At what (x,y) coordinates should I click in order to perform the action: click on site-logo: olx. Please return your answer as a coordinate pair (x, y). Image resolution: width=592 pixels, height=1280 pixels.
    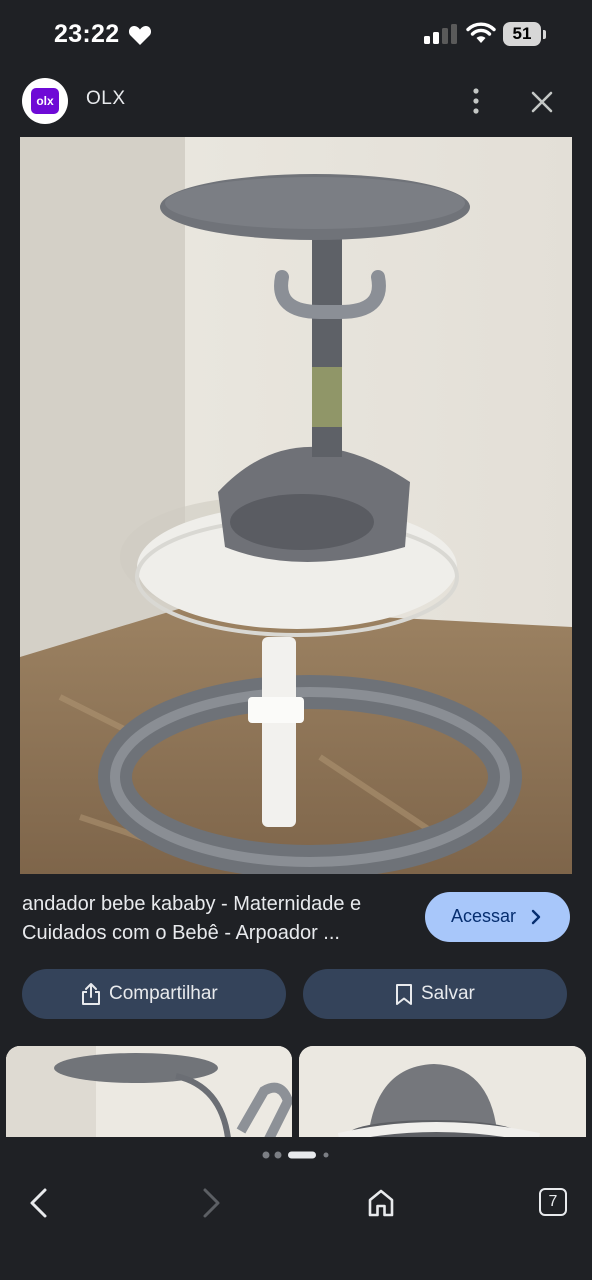
    Looking at the image, I should click on (45, 101).